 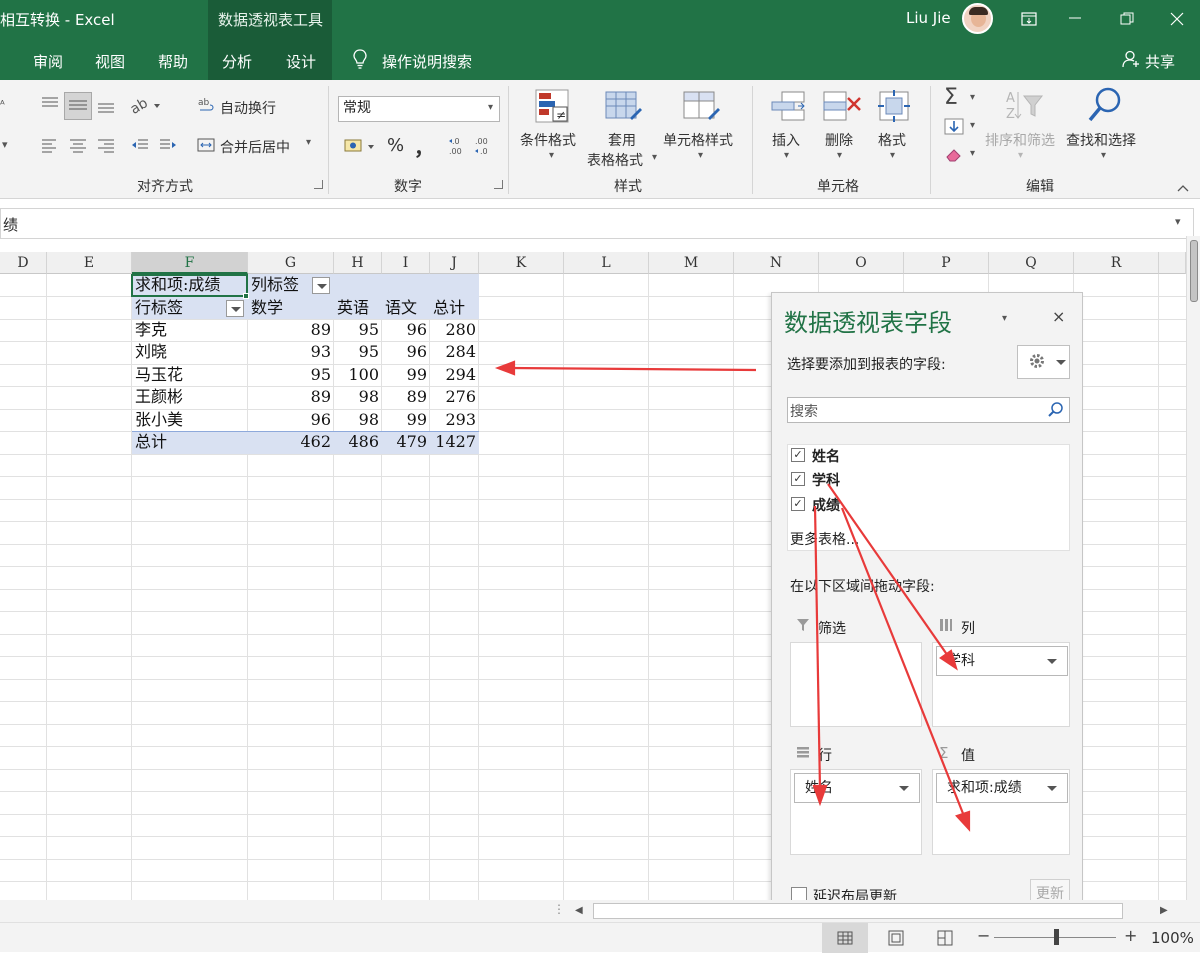 I want to click on page-break-view-icon, so click(x=945, y=940).